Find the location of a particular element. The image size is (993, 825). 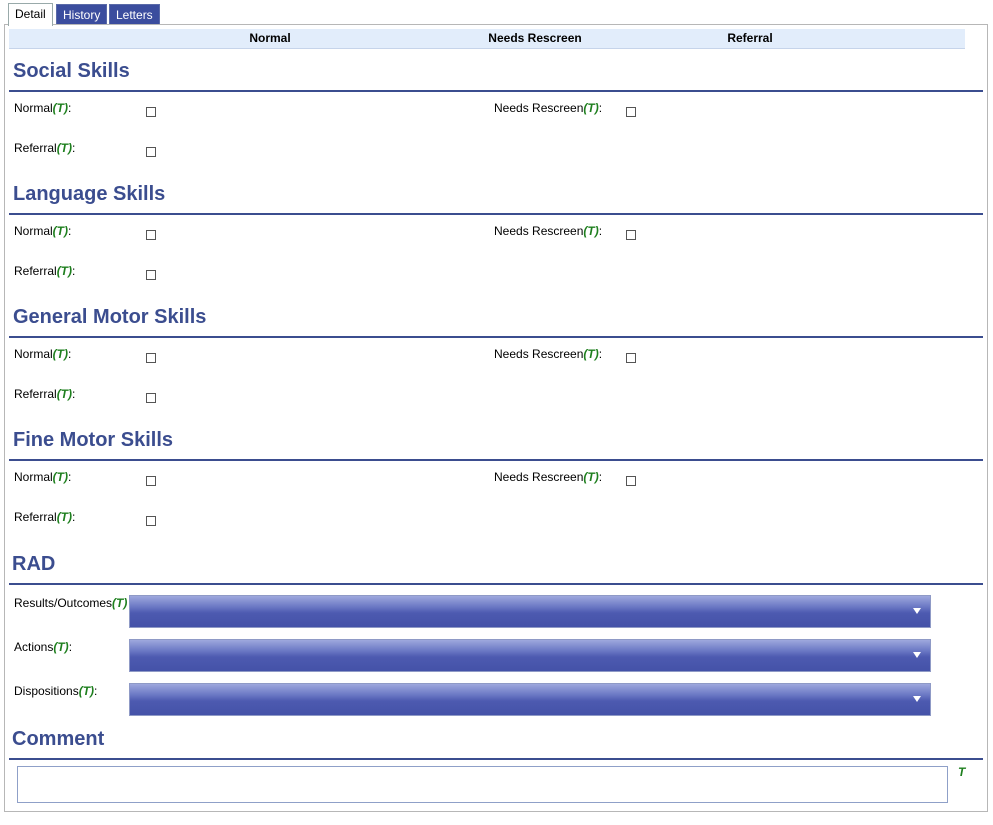

checkbox-language-normal is located at coordinates (151, 235).